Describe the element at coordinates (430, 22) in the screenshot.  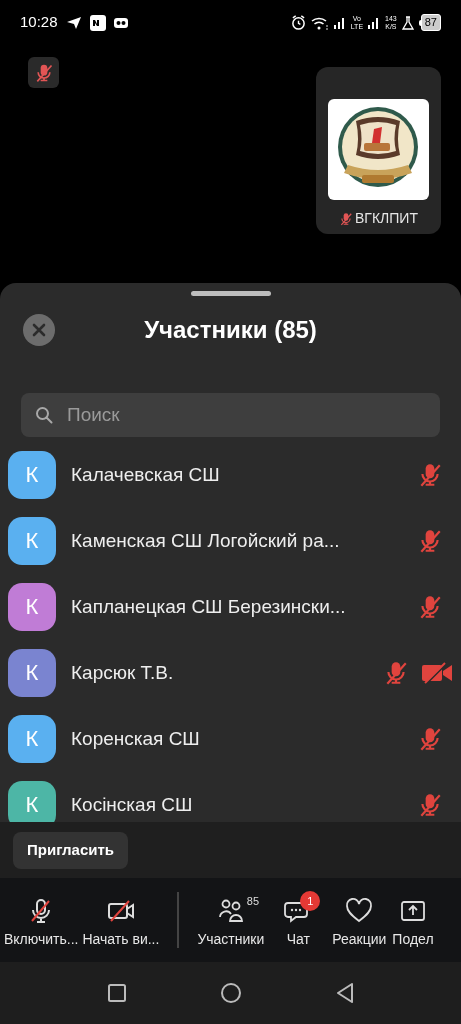
I see `battery-level: 87` at that location.